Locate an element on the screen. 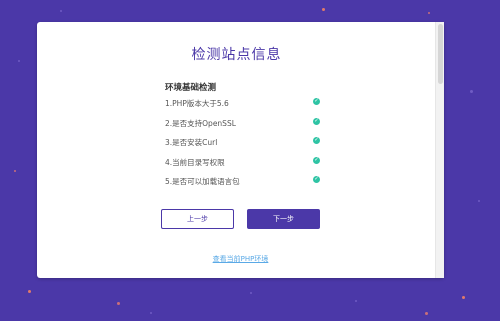  check-item-label: 4.当前目录写权限 is located at coordinates (195, 162).